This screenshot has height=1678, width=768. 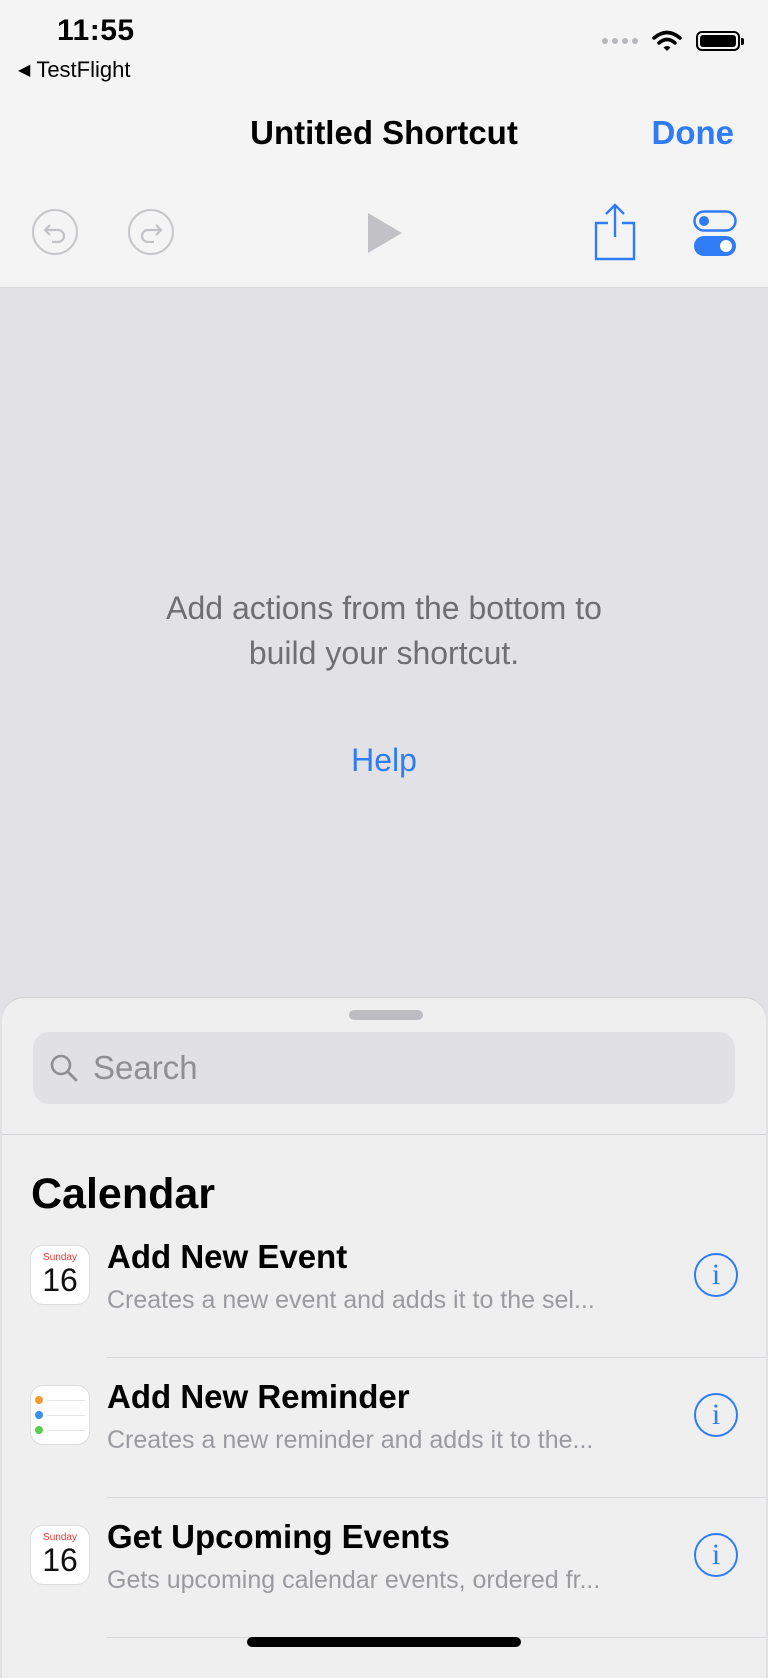 I want to click on home-indicator, so click(x=384, y=1642).